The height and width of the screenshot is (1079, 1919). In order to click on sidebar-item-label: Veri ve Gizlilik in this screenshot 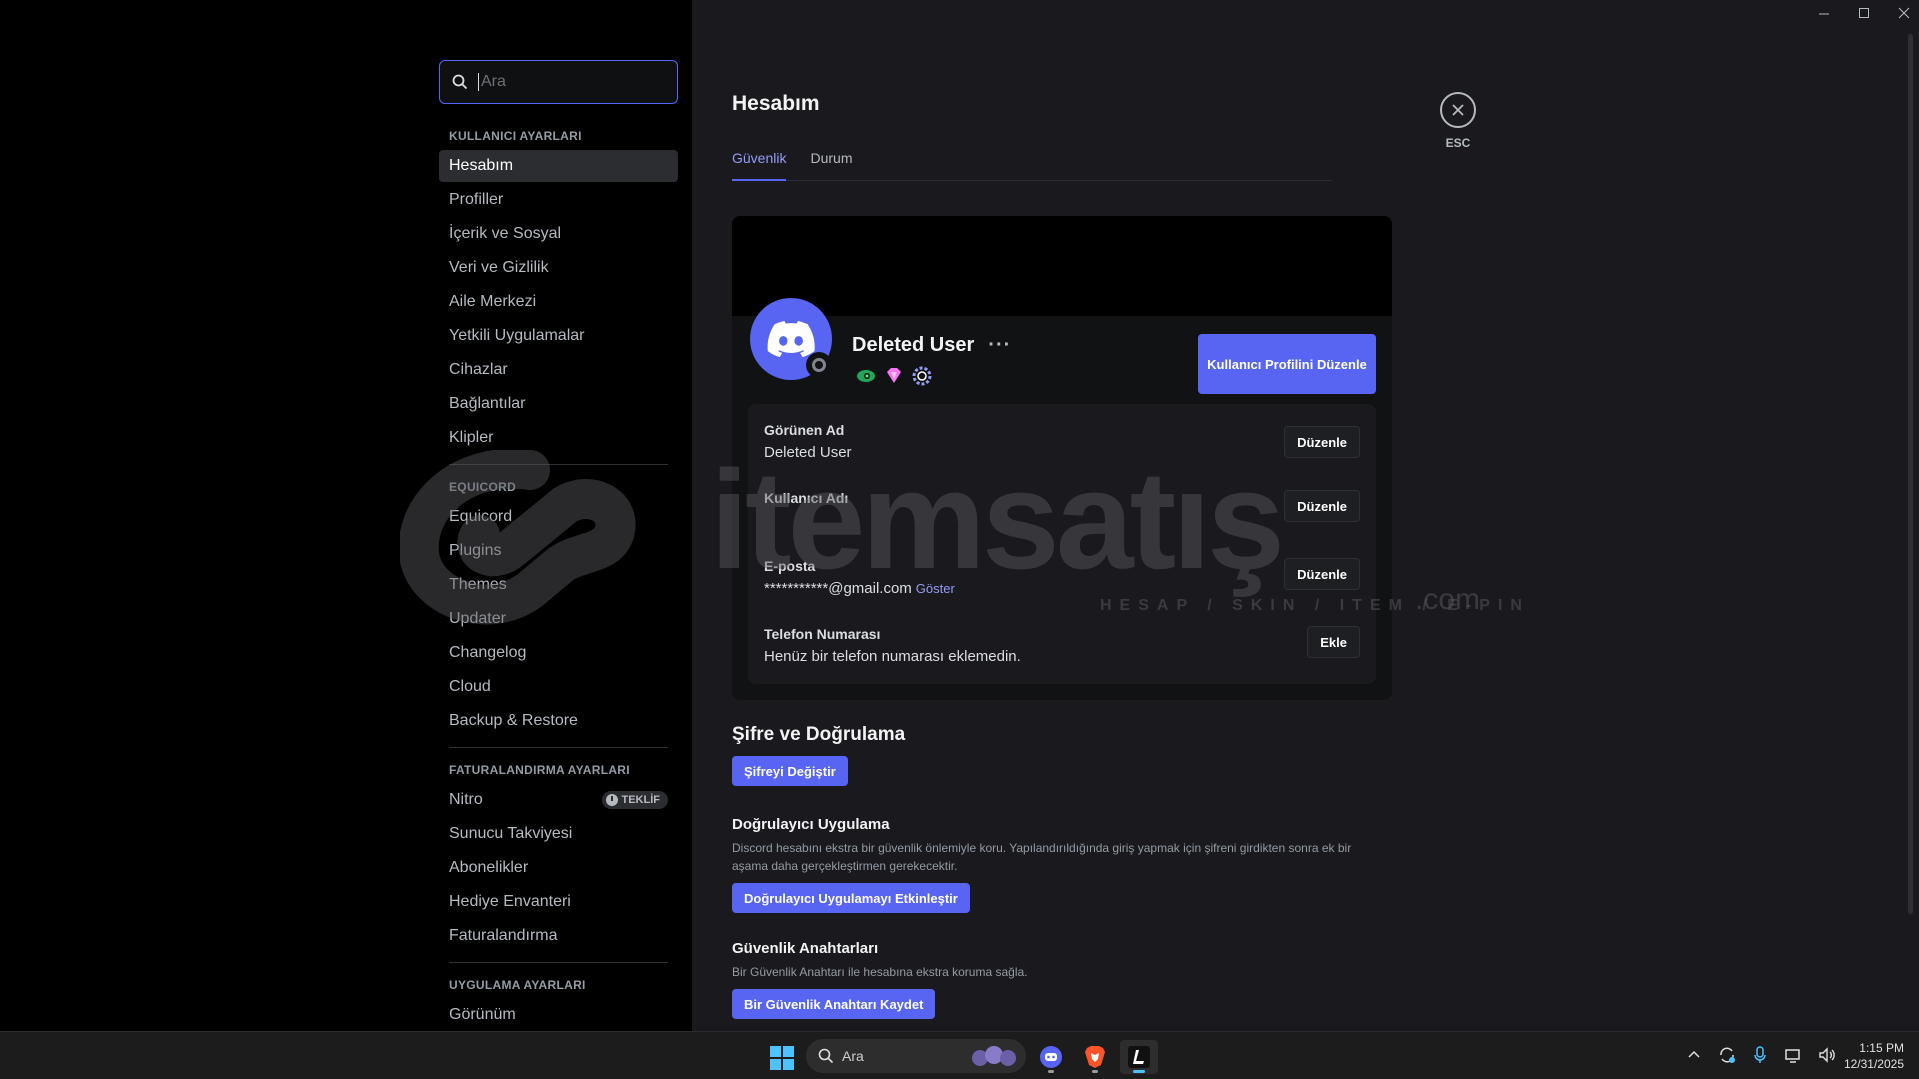, I will do `click(499, 267)`.